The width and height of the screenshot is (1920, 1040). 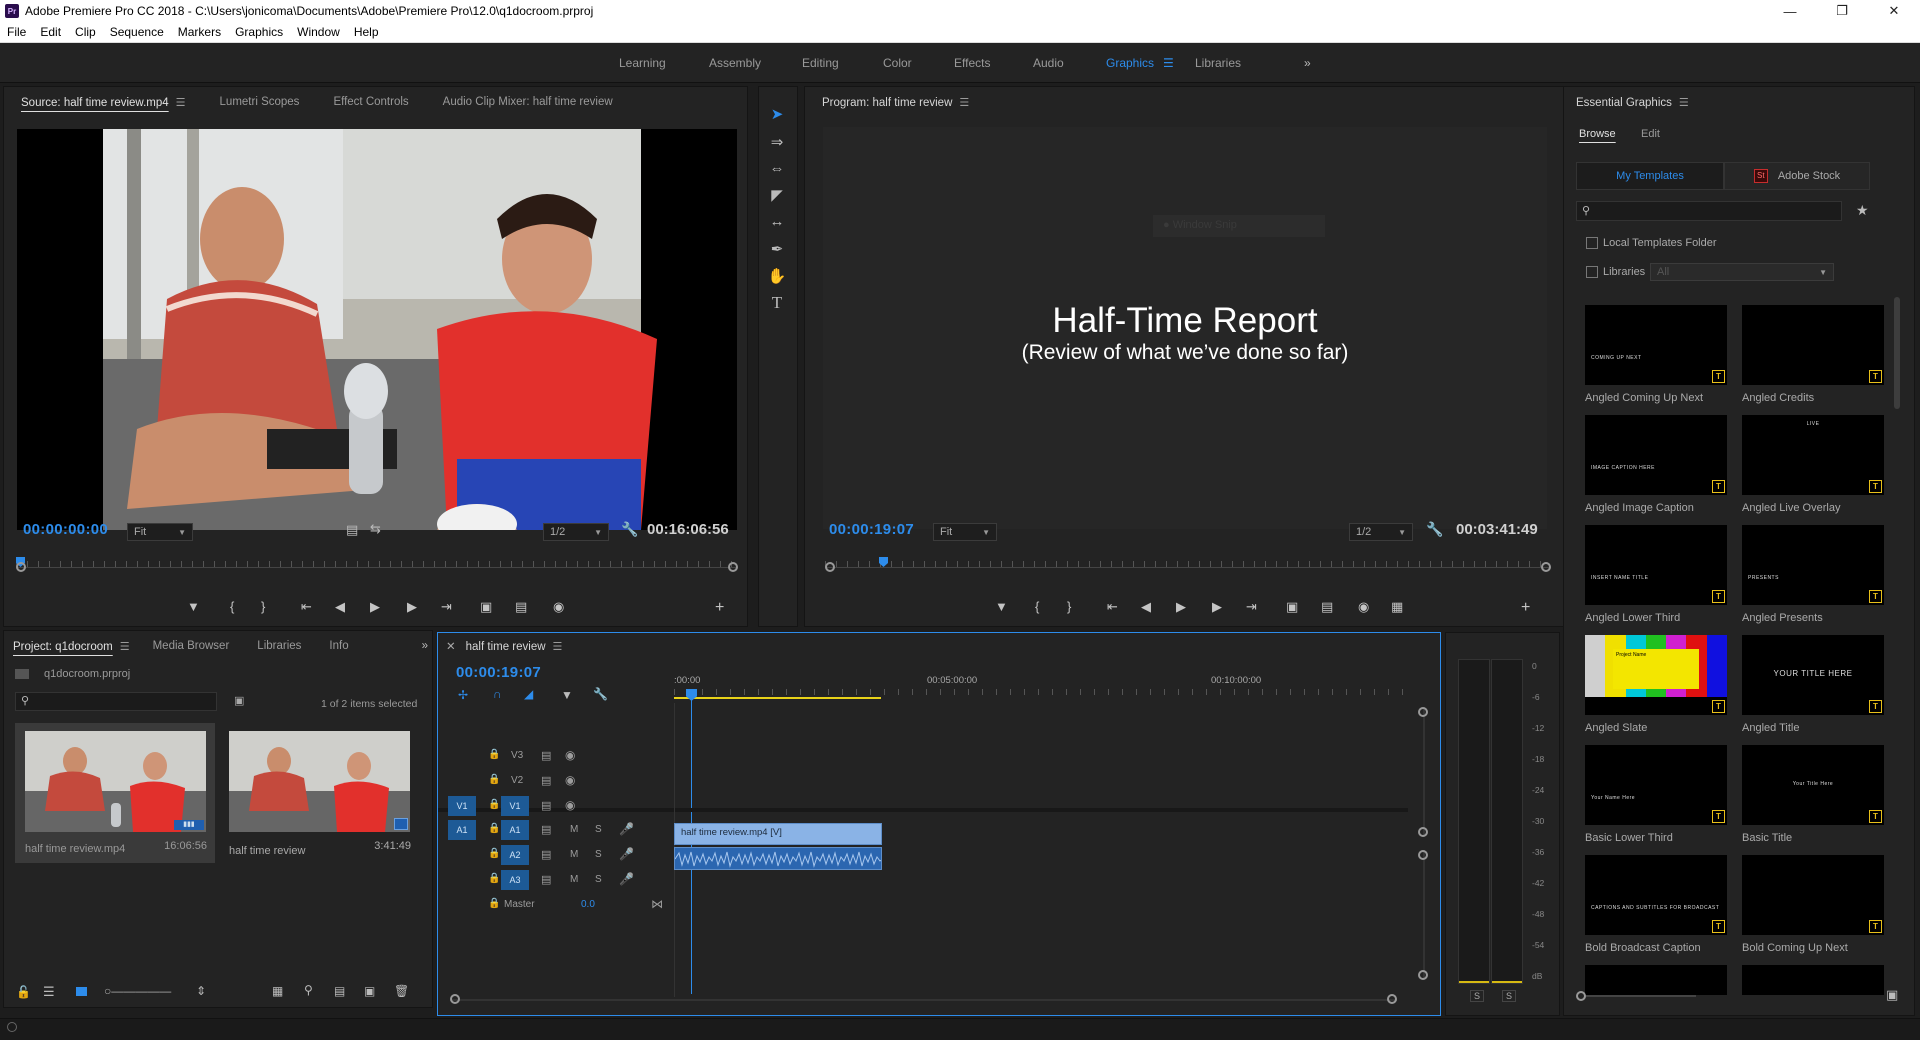 What do you see at coordinates (1381, 532) in the screenshot?
I see `program-resolution-dropdown: 1/2 ▼` at bounding box center [1381, 532].